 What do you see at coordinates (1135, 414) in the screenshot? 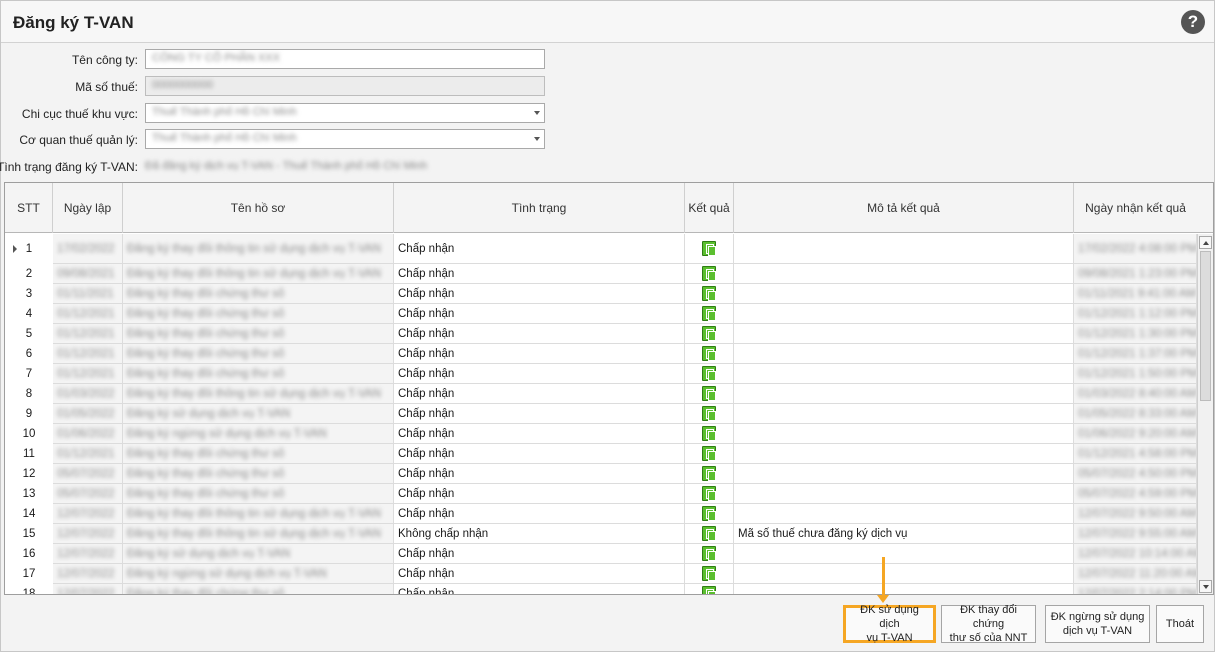
I see `cell-received: 01/05/2022 8:33:00 AM` at bounding box center [1135, 414].